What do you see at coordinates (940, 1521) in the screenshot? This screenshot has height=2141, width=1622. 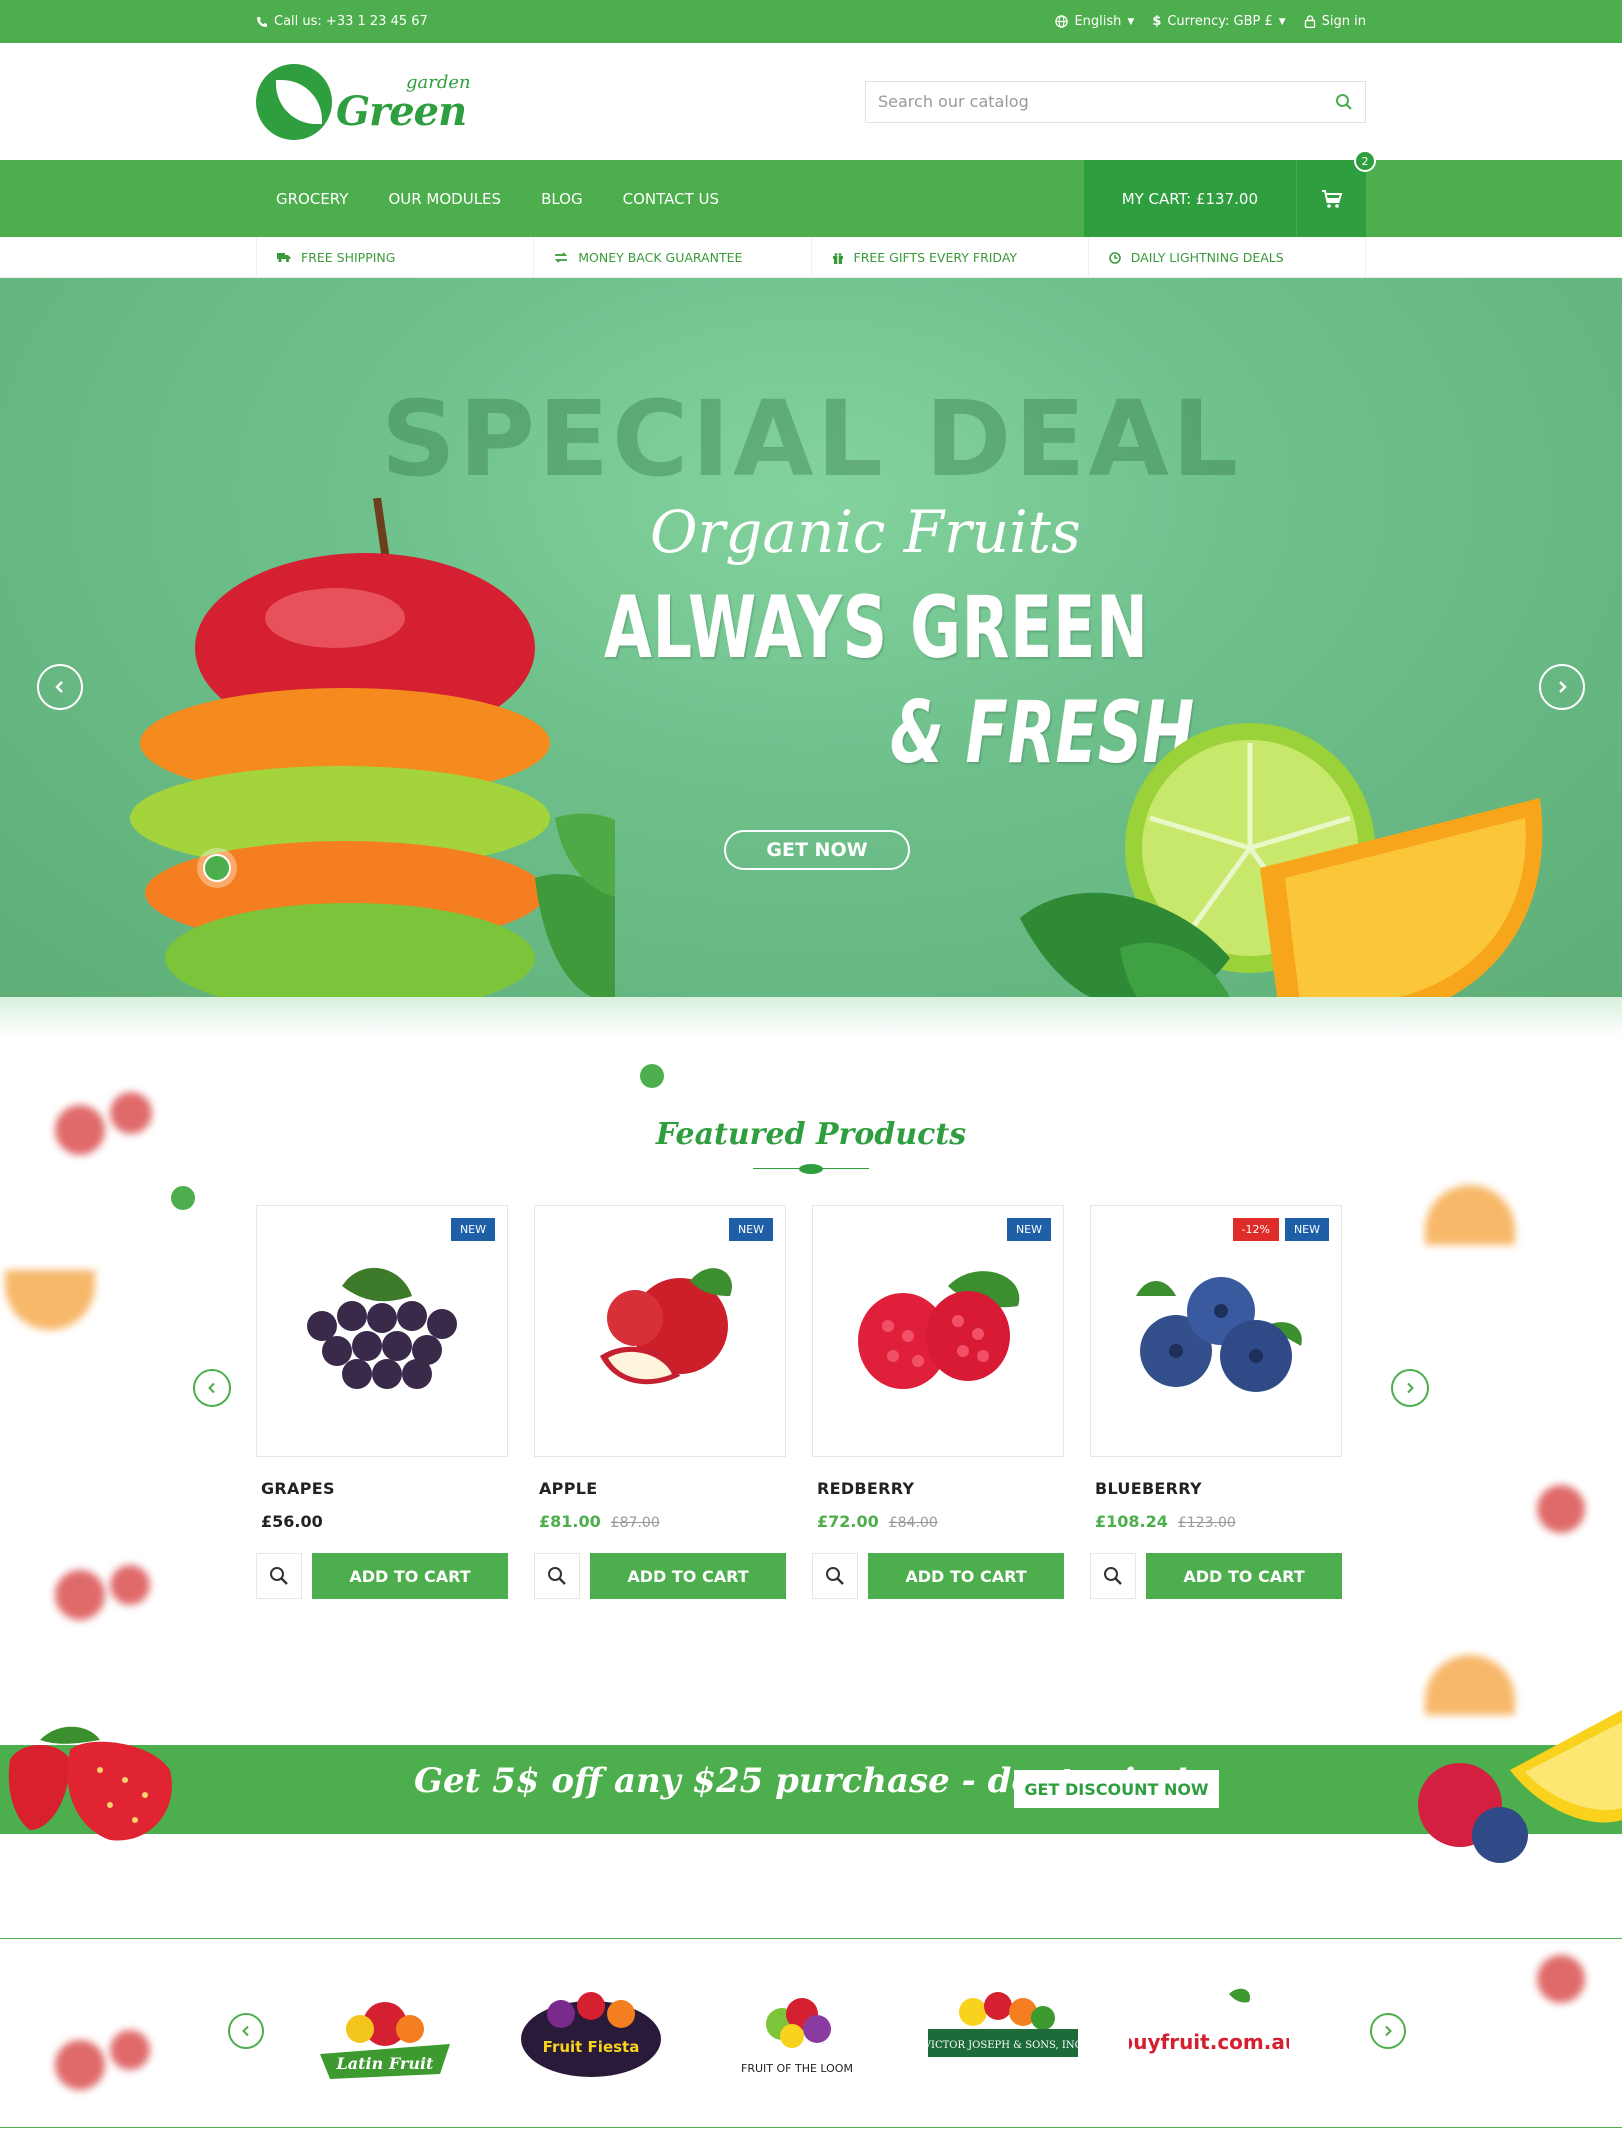 I see `product-price-row: £72.00 £84.00` at bounding box center [940, 1521].